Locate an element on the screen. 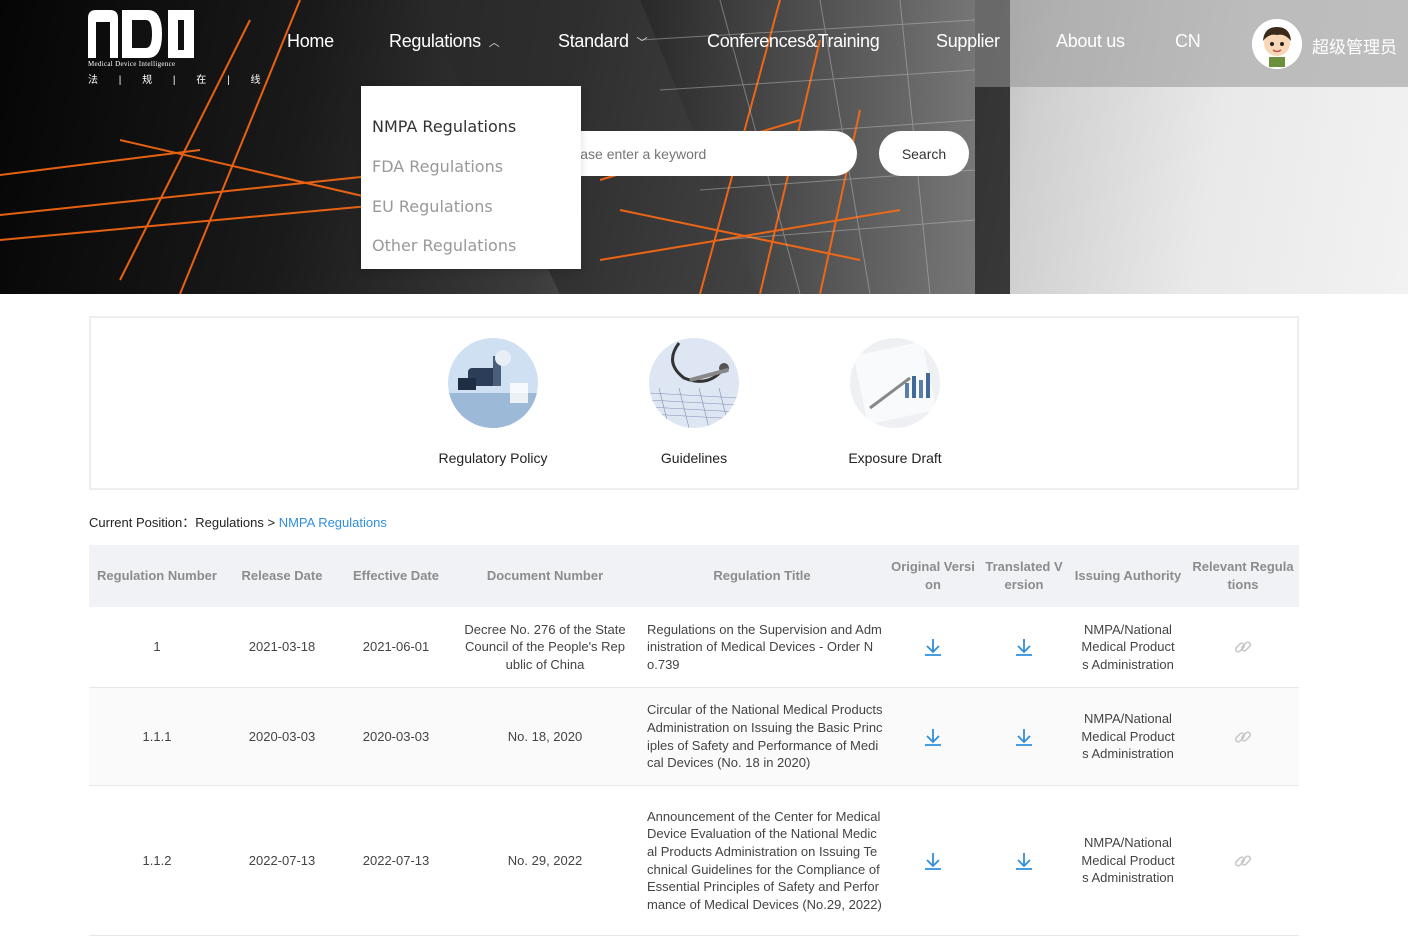 Image resolution: width=1408 pixels, height=937 pixels. category-label: Exposure Draft is located at coordinates (895, 458).